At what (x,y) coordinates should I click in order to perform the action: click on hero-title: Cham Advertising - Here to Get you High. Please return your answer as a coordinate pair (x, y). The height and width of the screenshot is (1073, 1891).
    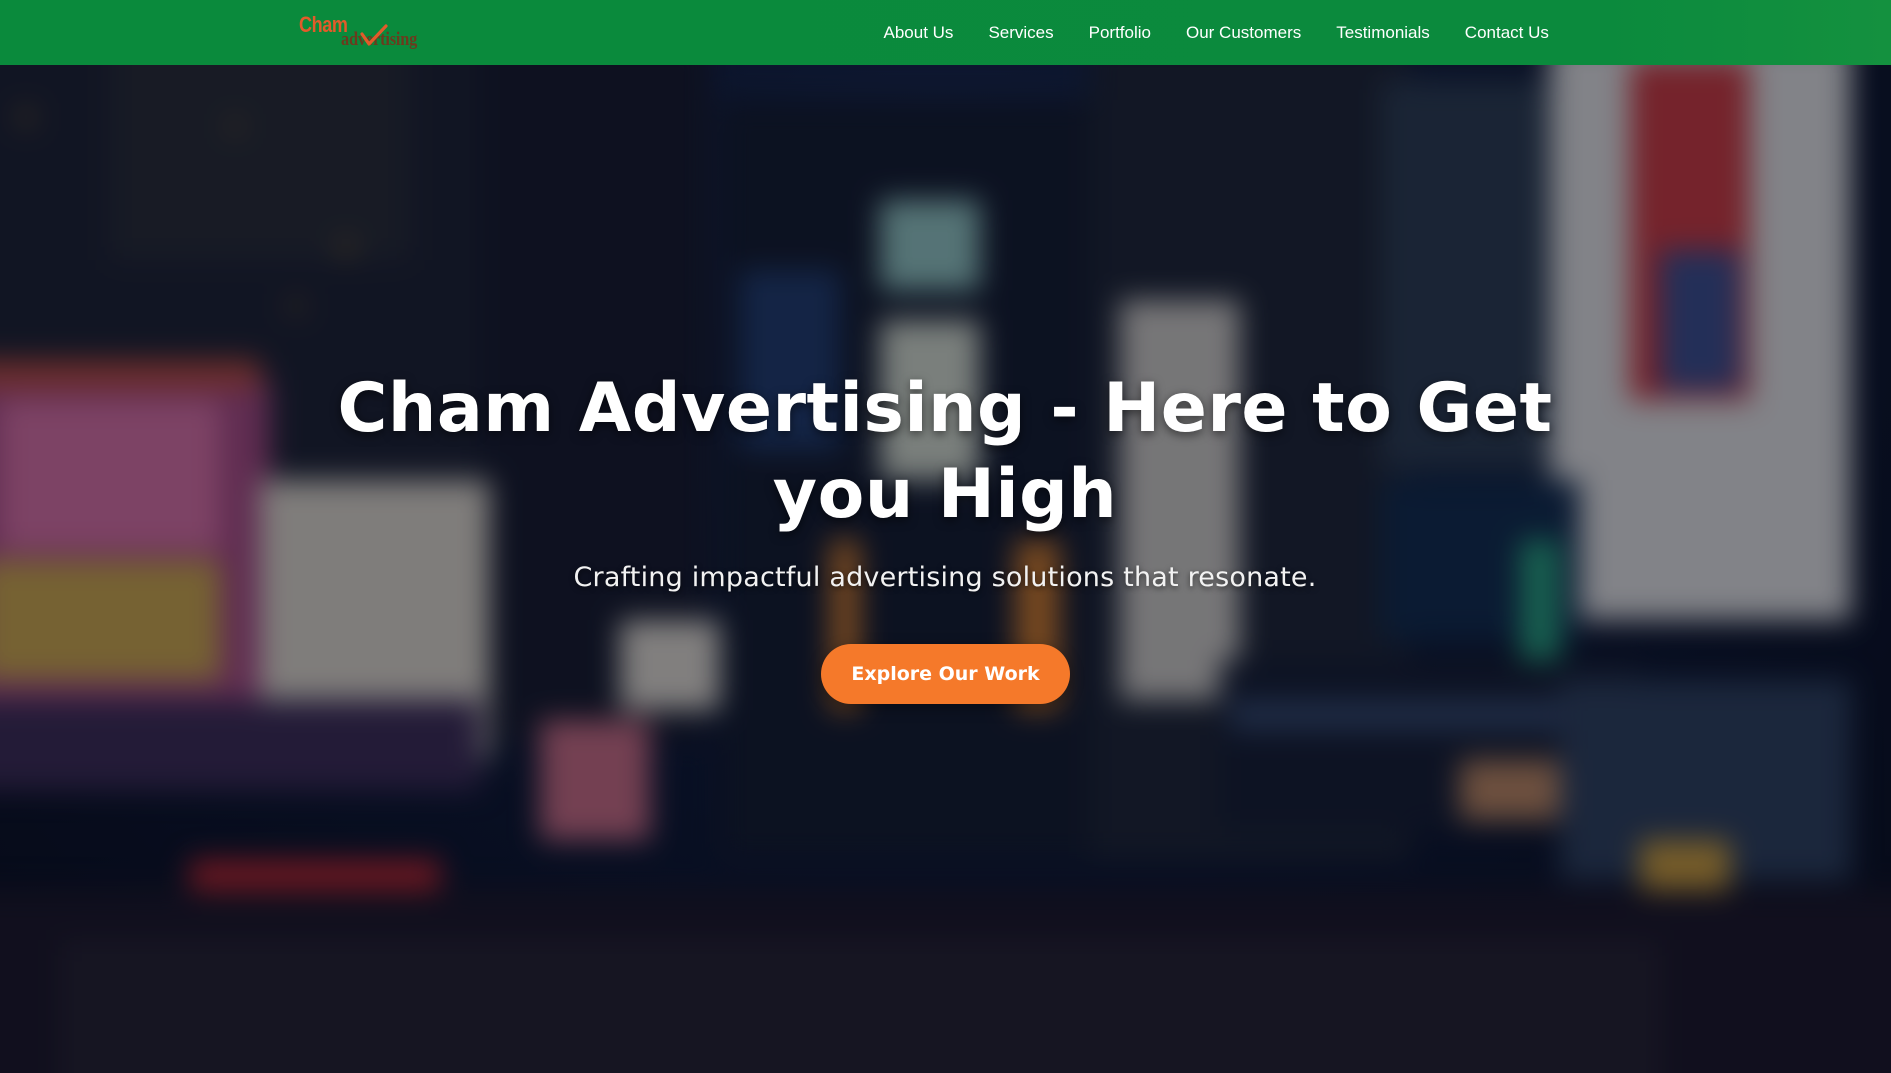
    Looking at the image, I should click on (945, 451).